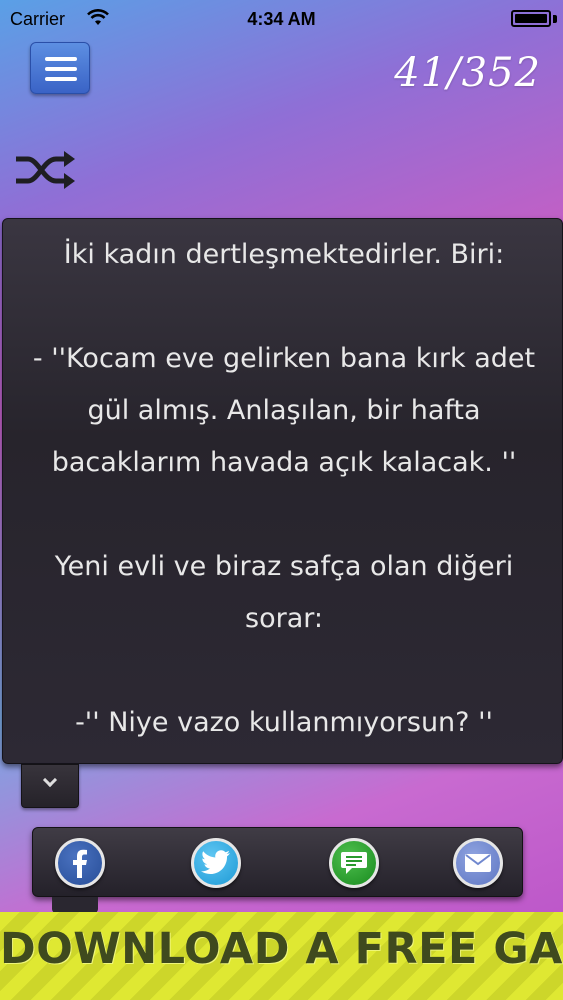  Describe the element at coordinates (555, 19) in the screenshot. I see `battery-tip` at that location.